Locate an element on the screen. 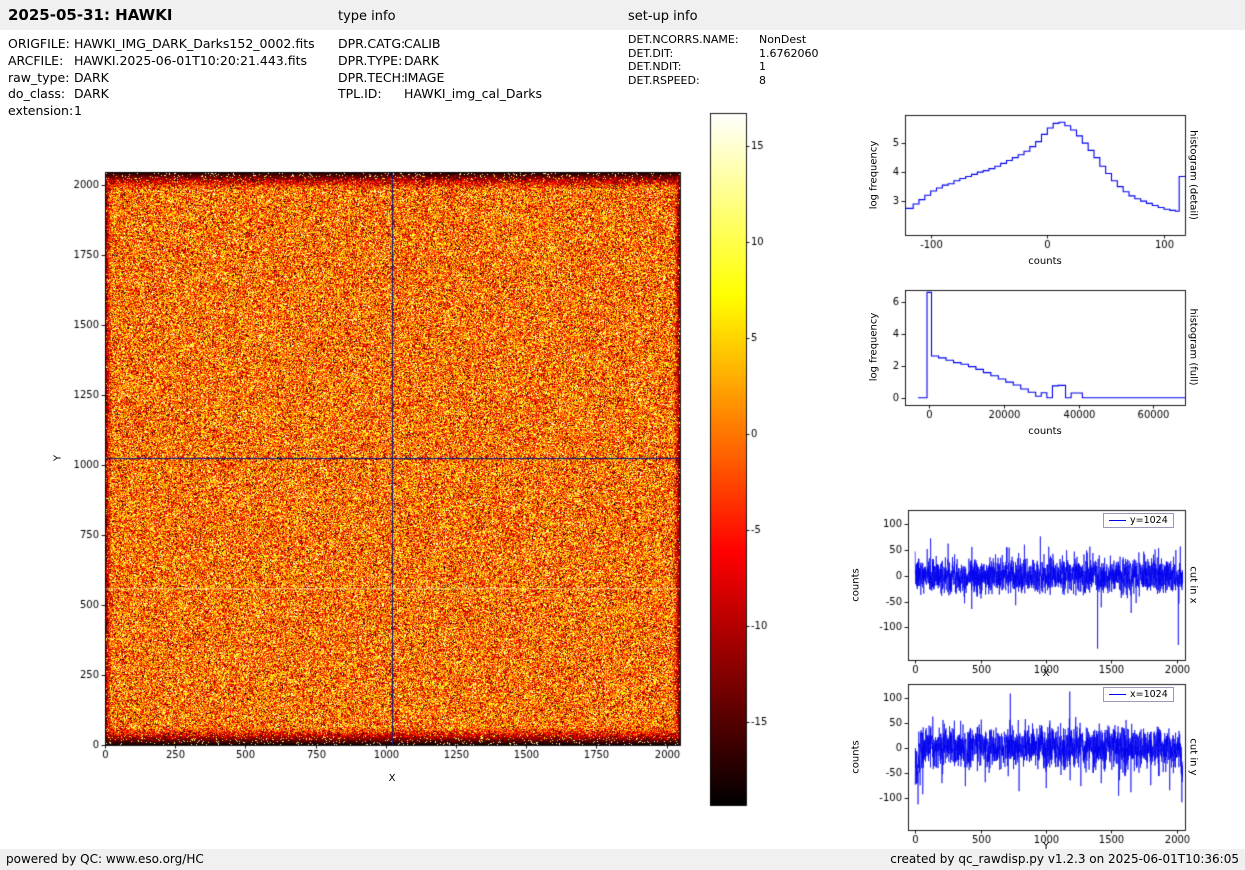 The height and width of the screenshot is (870, 1245). legend-label: x=1024 is located at coordinates (1149, 694).